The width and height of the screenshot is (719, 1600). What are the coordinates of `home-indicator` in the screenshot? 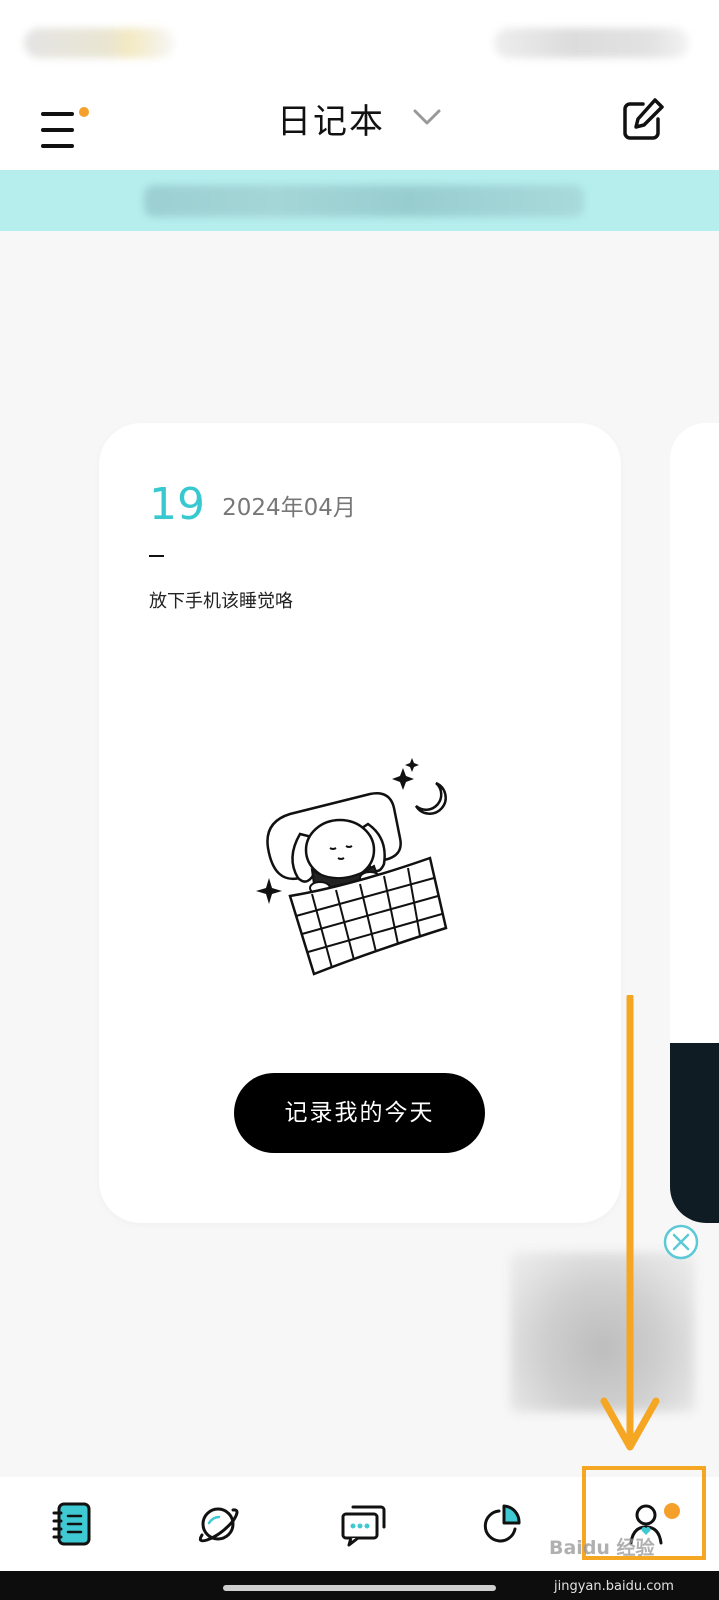 It's located at (359, 1588).